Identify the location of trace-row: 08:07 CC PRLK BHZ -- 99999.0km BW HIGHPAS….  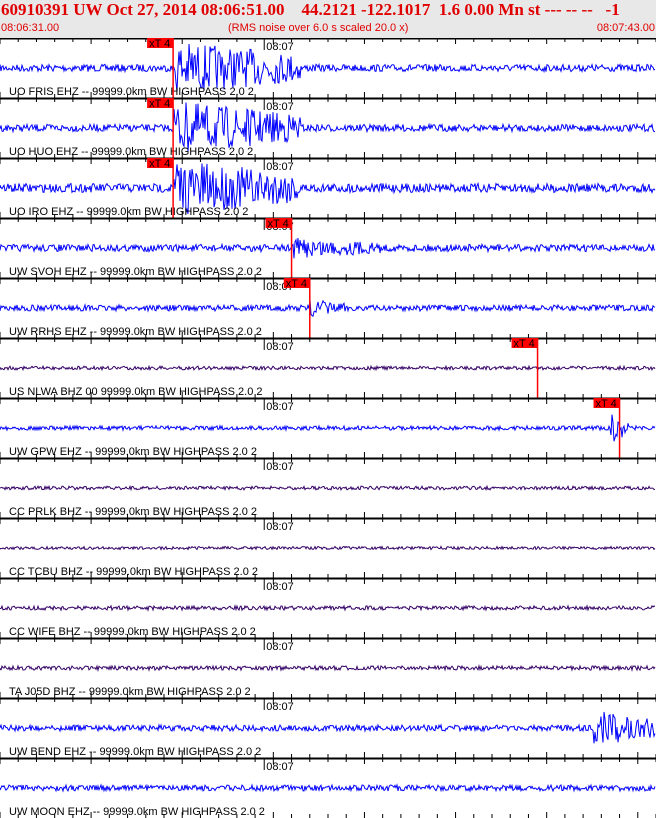
(328, 487).